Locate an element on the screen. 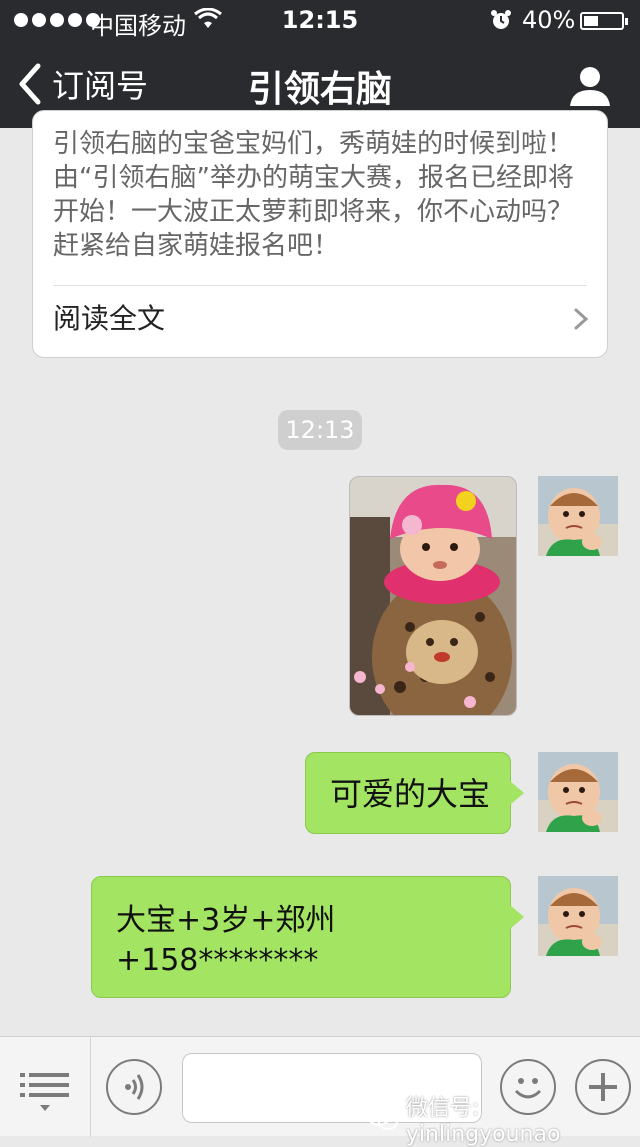  baby-photo-image is located at coordinates (433, 596).